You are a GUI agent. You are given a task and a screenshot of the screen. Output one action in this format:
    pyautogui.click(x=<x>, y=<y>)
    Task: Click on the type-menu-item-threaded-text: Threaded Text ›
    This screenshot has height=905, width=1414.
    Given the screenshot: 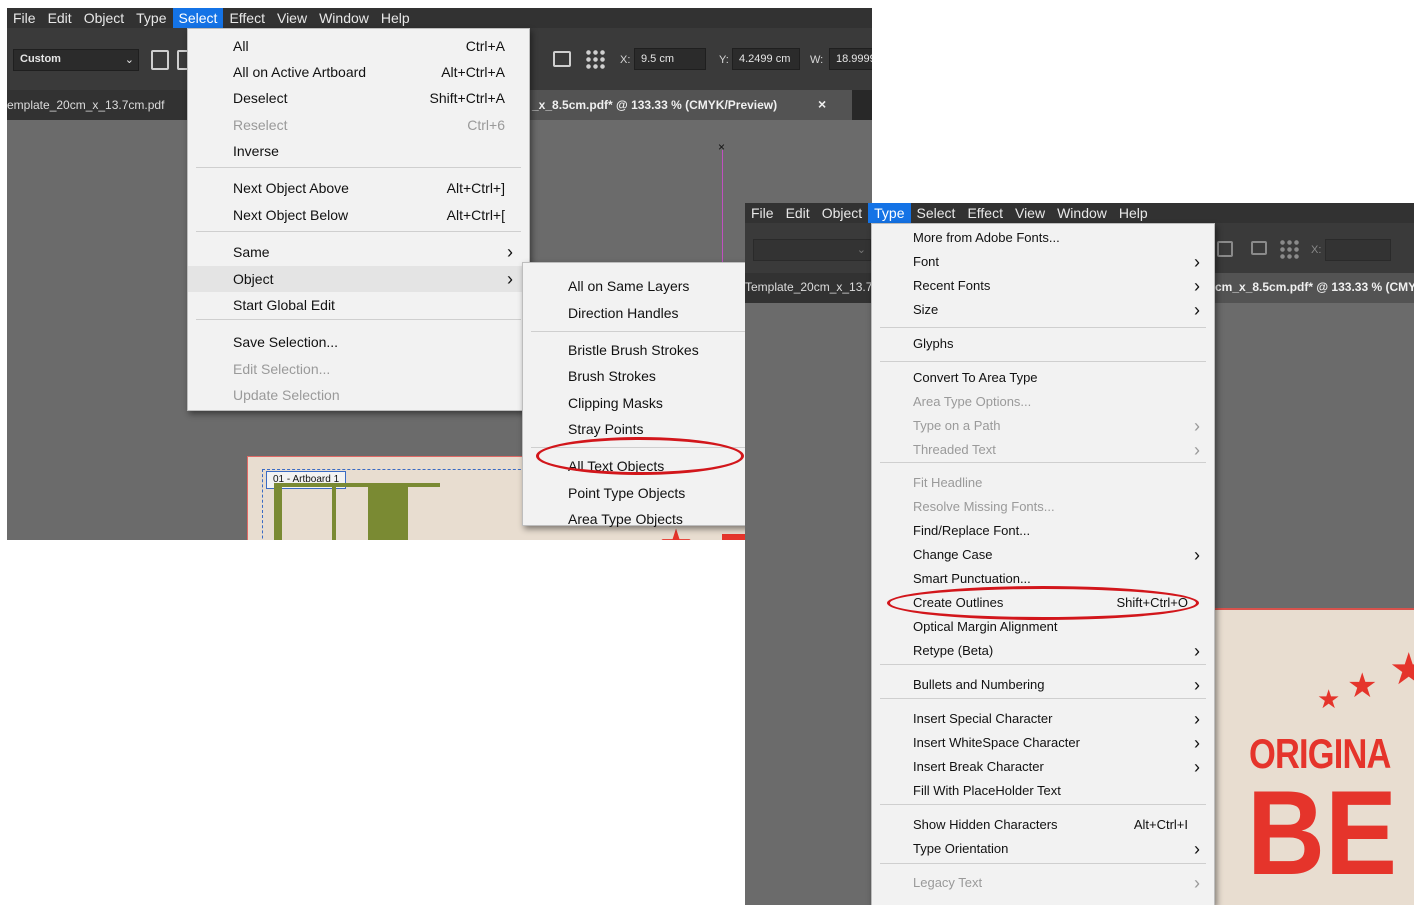 What is the action you would take?
    pyautogui.click(x=1043, y=450)
    